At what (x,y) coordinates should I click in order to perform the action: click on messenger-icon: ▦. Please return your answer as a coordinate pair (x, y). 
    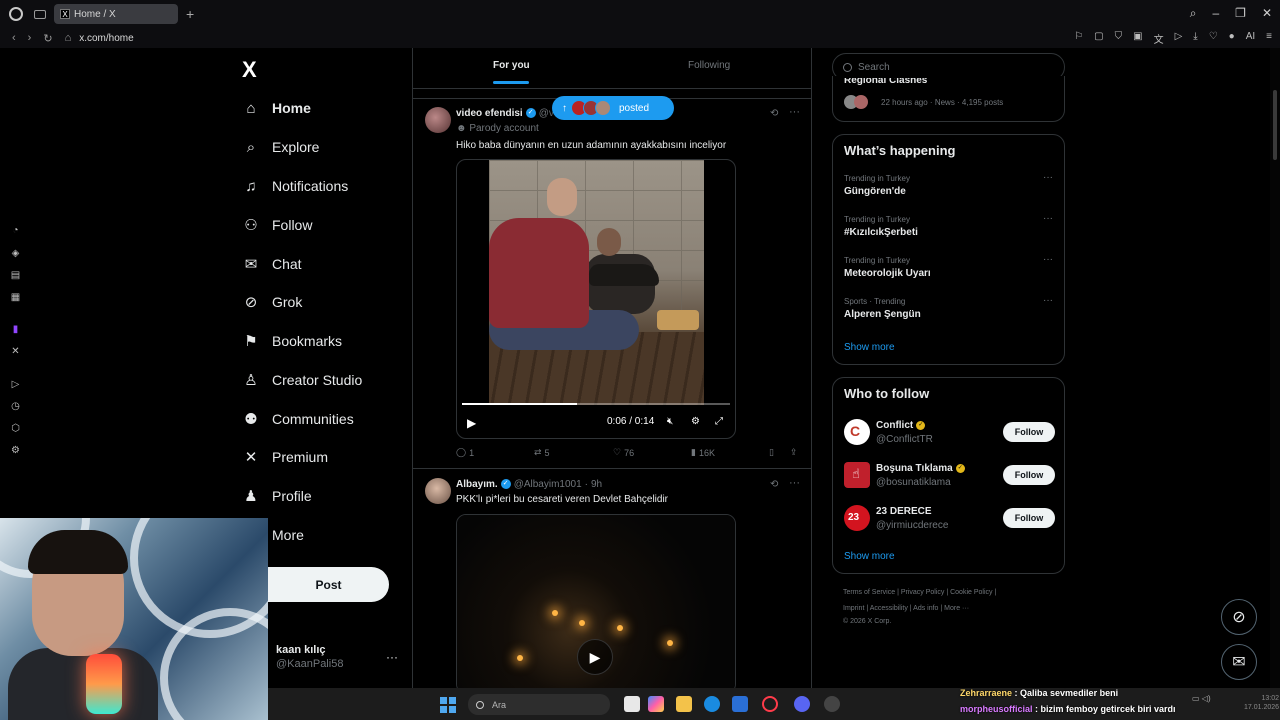
    Looking at the image, I should click on (15, 297).